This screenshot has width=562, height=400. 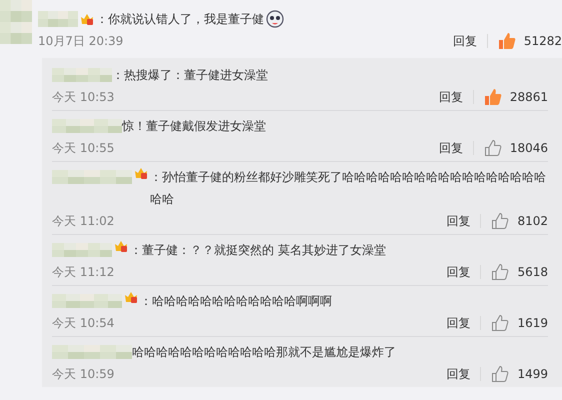 I want to click on timestamp: 今天 11:12, so click(x=83, y=272).